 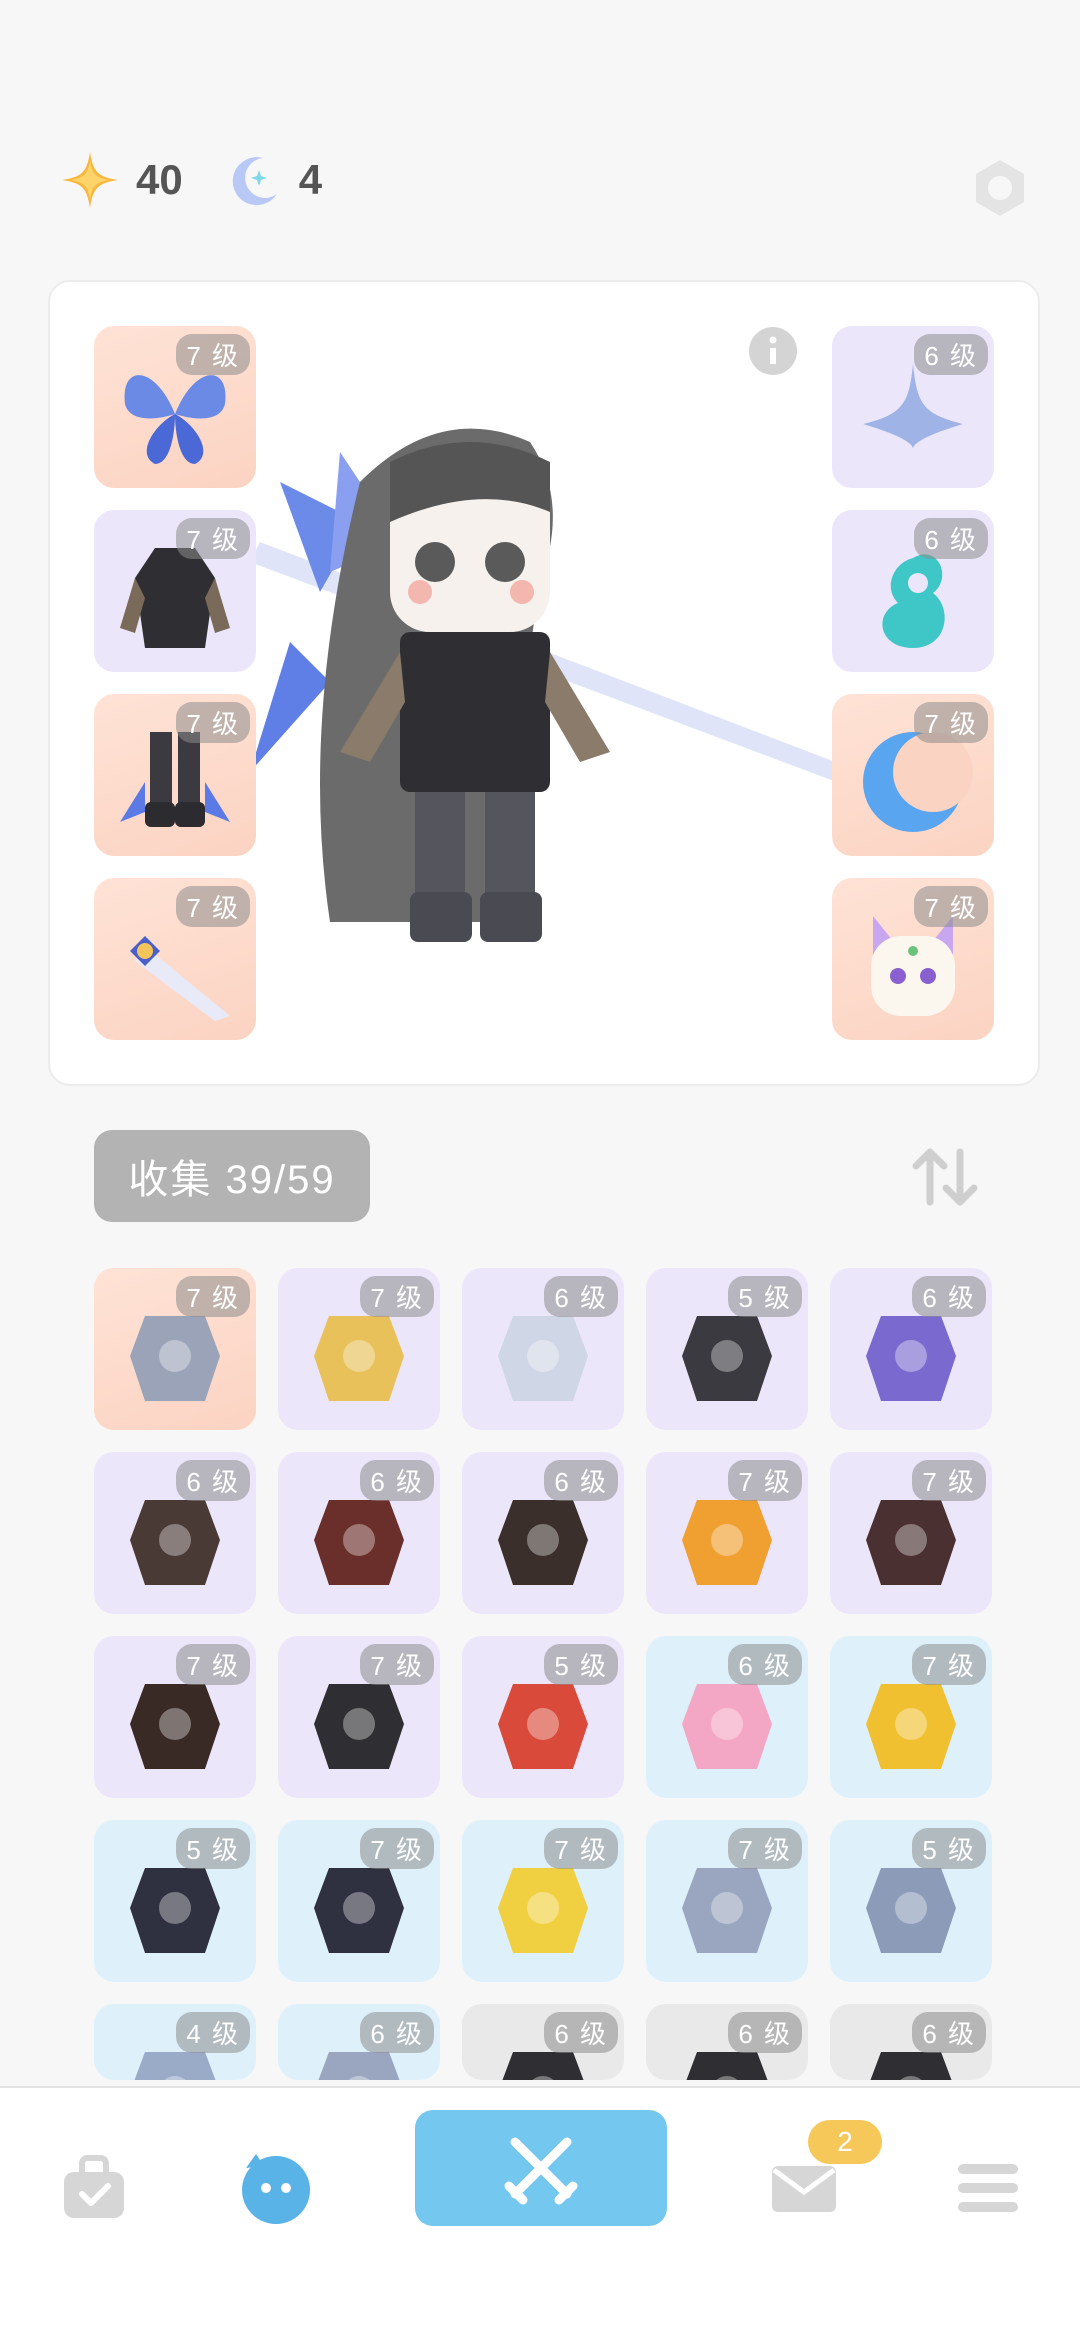 I want to click on collection-counter: 收集 39/59, so click(x=232, y=1176).